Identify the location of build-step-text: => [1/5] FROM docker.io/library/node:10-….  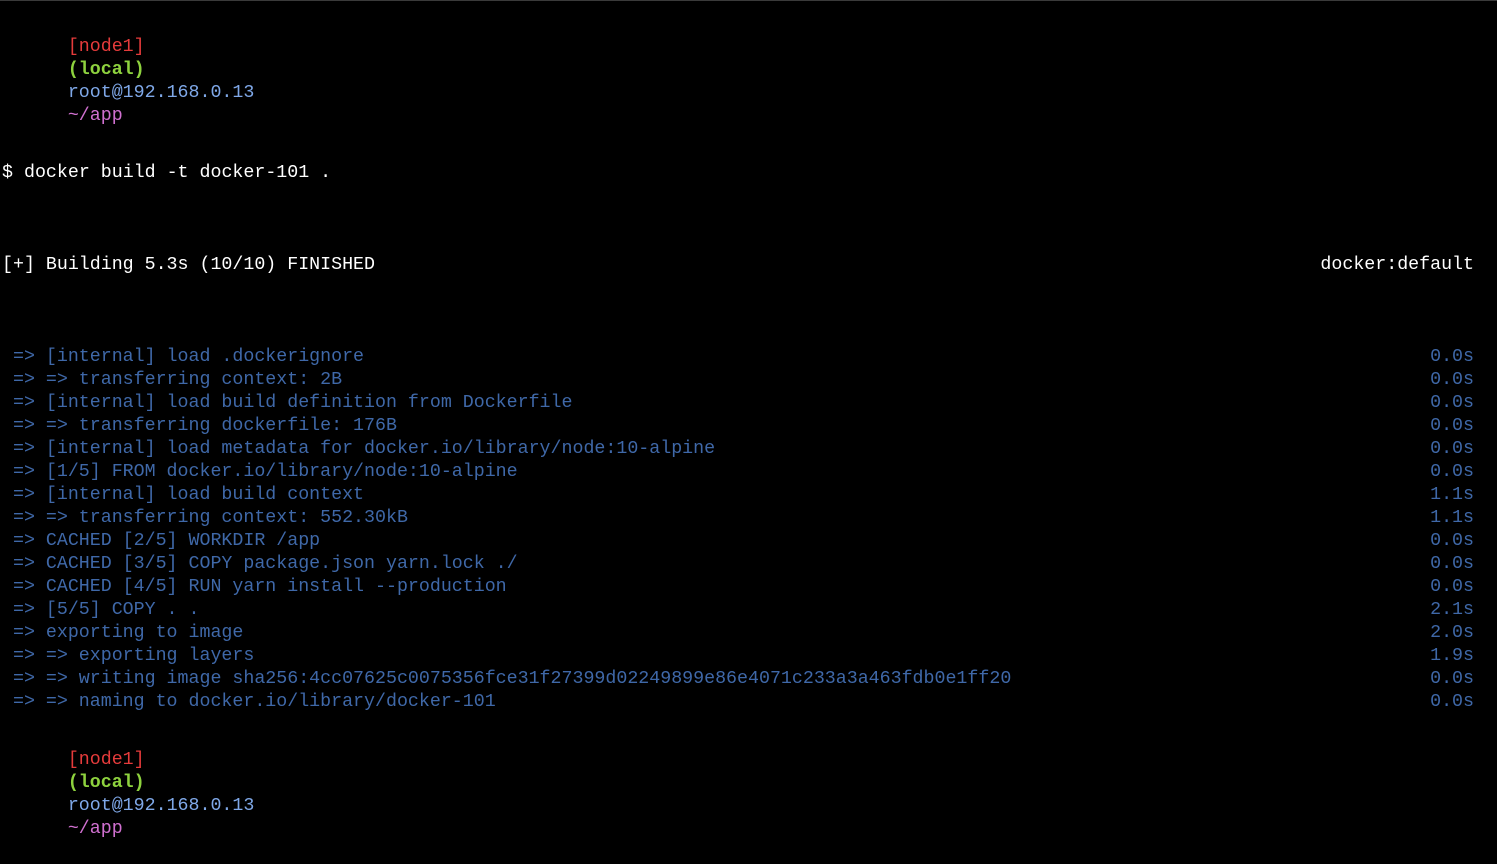
(260, 472).